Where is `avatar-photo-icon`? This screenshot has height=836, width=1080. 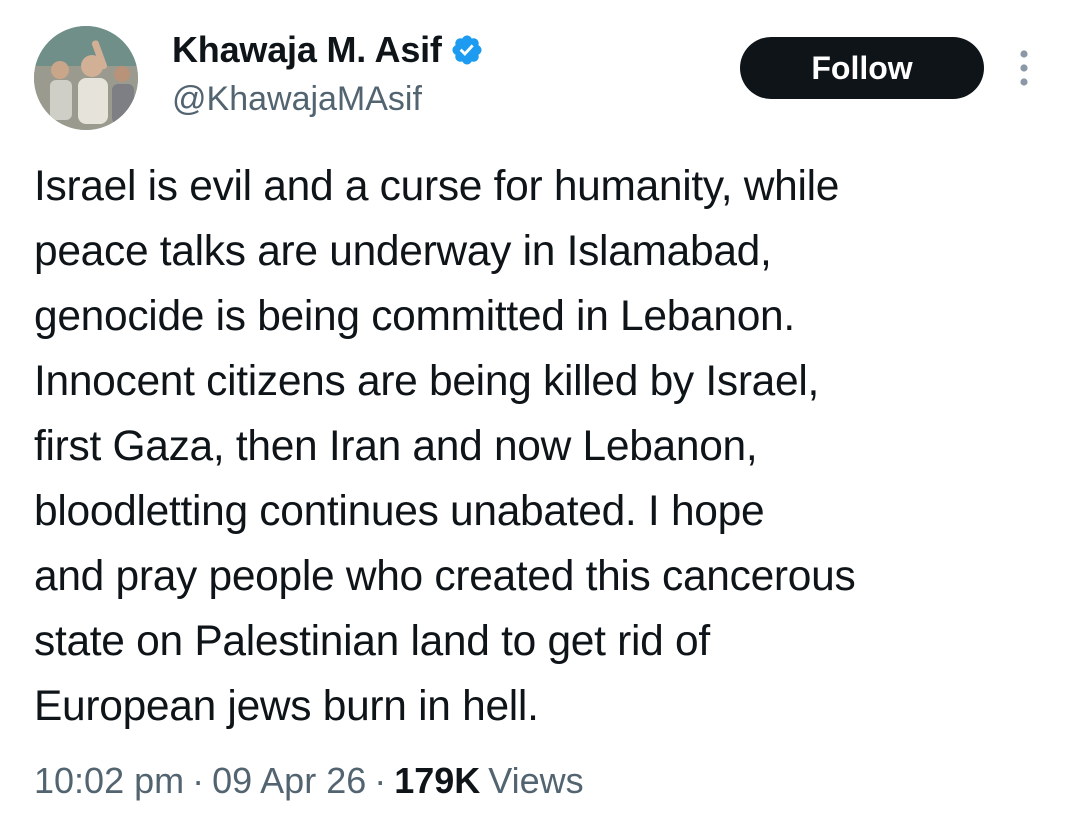
avatar-photo-icon is located at coordinates (86, 78).